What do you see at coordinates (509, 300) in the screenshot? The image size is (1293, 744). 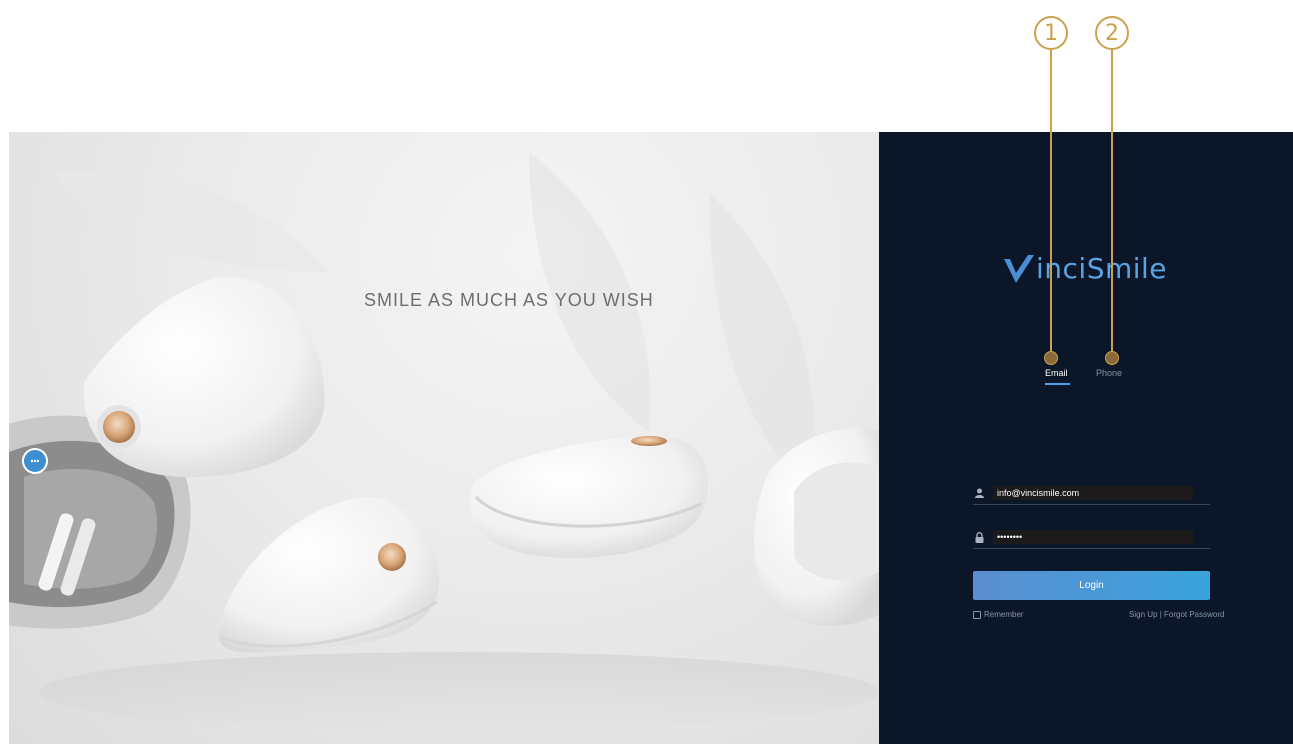 I see `hero-tagline: SMILE AS MUCH AS YOU WISH` at bounding box center [509, 300].